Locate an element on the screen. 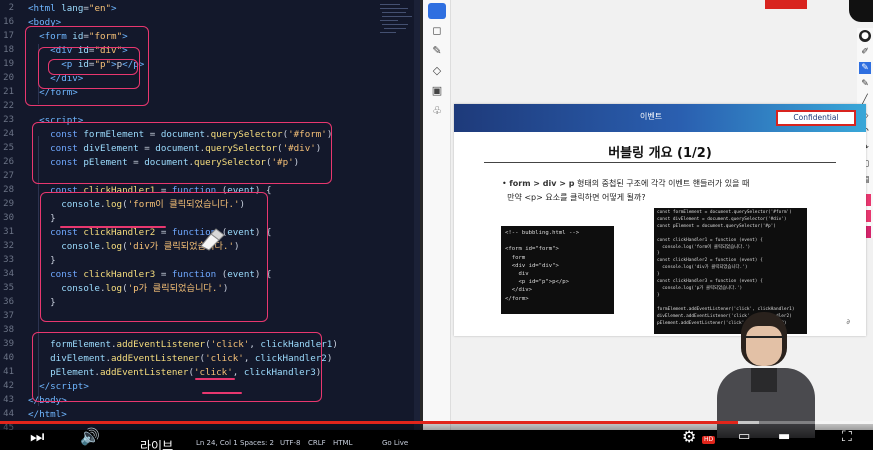 This screenshot has width=873, height=450. presenter-video is located at coordinates (768, 372).